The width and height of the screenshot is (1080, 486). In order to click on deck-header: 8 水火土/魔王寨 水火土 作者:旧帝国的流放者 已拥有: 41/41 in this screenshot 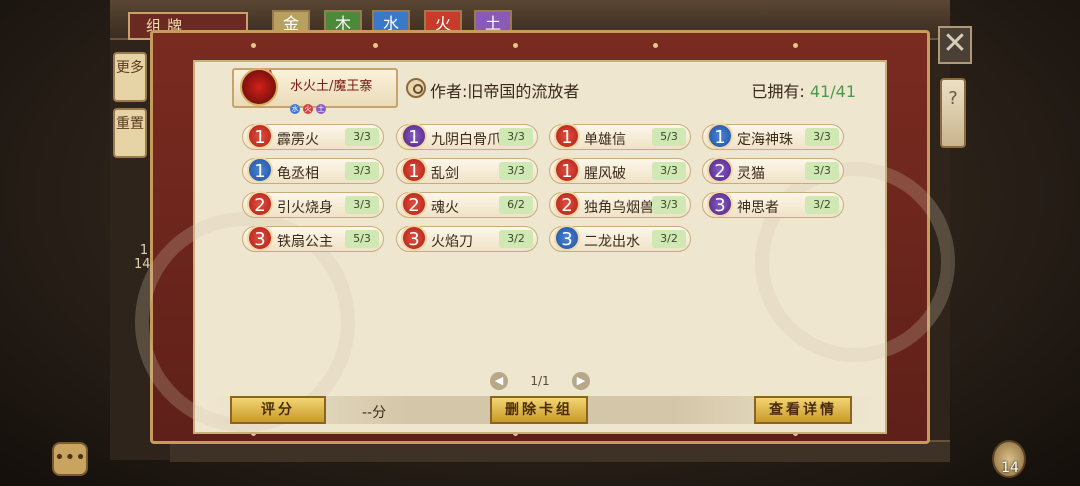, I will do `click(545, 90)`.